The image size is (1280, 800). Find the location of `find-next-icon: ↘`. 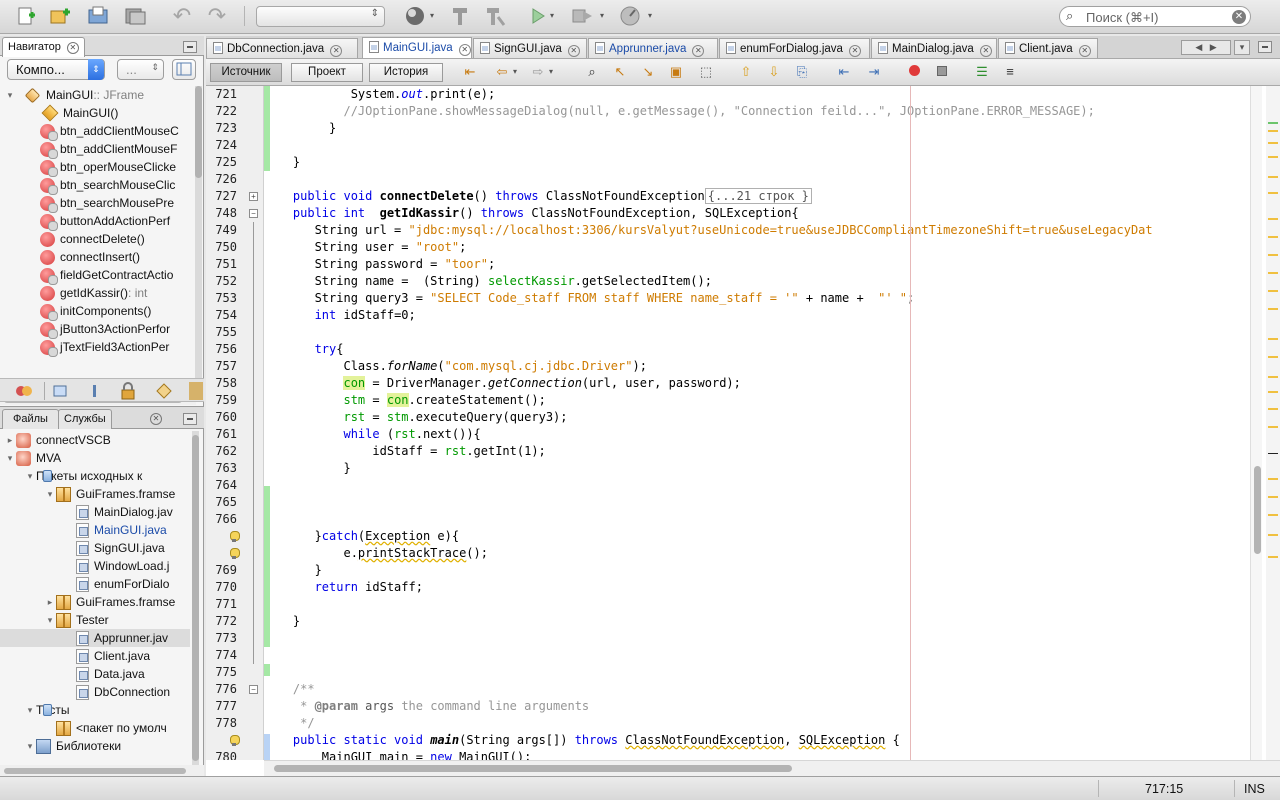

find-next-icon: ↘ is located at coordinates (648, 72).